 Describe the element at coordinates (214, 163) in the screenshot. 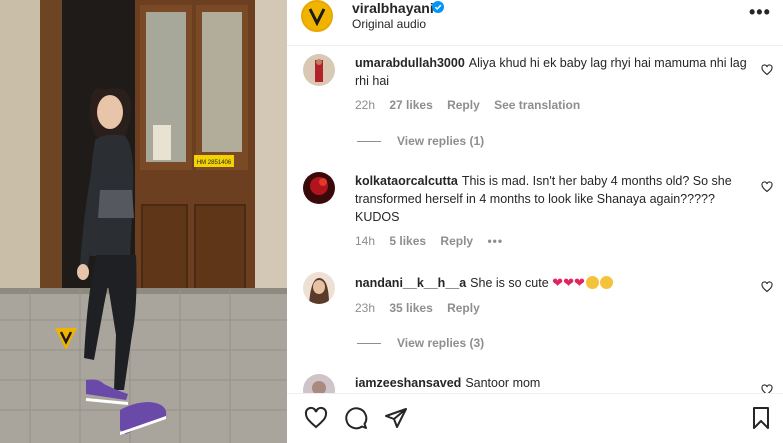

I see `door-sign: HM 2851406` at that location.